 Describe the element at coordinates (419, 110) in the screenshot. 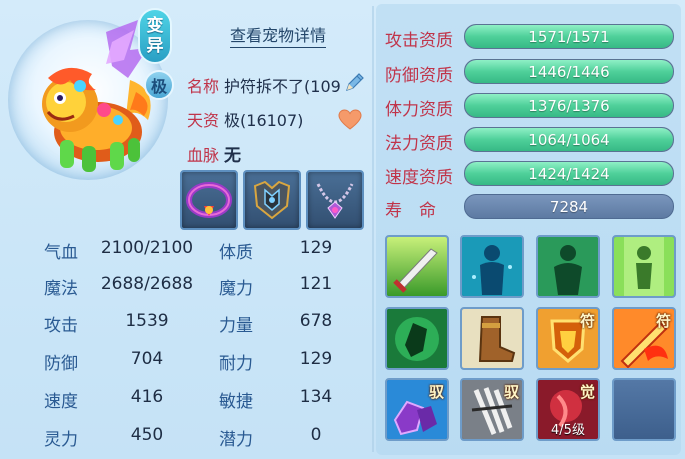

I see `aptitude-label: 体力资质` at that location.